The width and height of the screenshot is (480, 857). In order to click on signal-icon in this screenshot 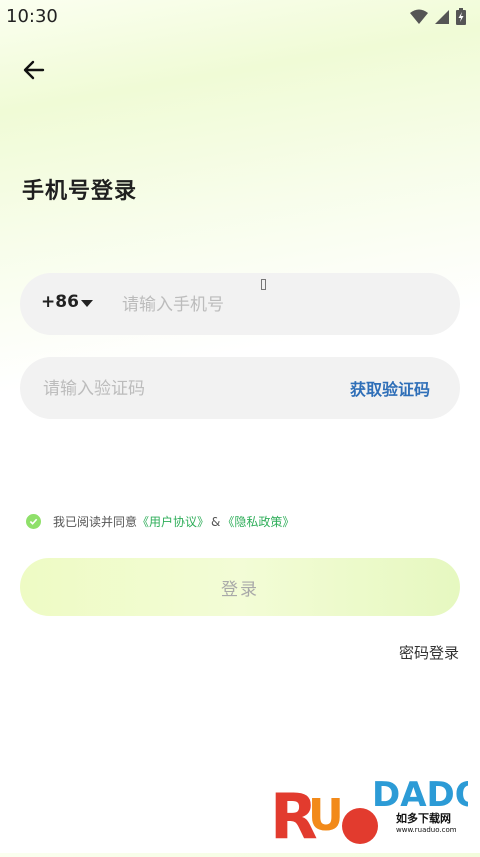, I will do `click(442, 16)`.